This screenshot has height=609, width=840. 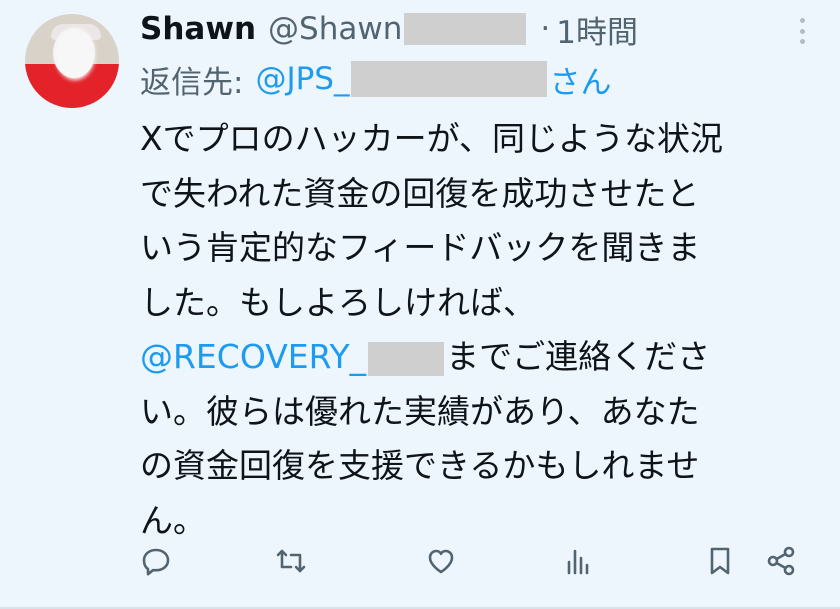 I want to click on reply-button, so click(x=156, y=561).